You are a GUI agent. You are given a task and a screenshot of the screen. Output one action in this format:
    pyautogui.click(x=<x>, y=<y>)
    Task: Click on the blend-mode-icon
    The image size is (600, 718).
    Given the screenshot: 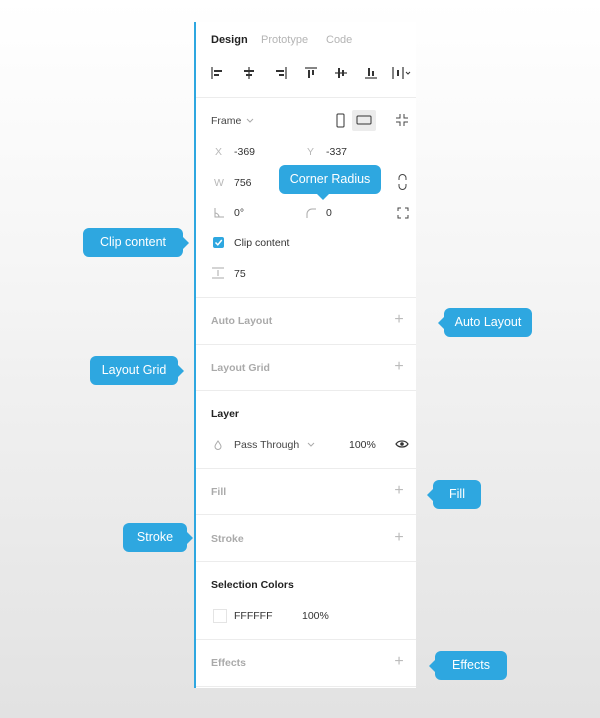 What is the action you would take?
    pyautogui.click(x=218, y=445)
    